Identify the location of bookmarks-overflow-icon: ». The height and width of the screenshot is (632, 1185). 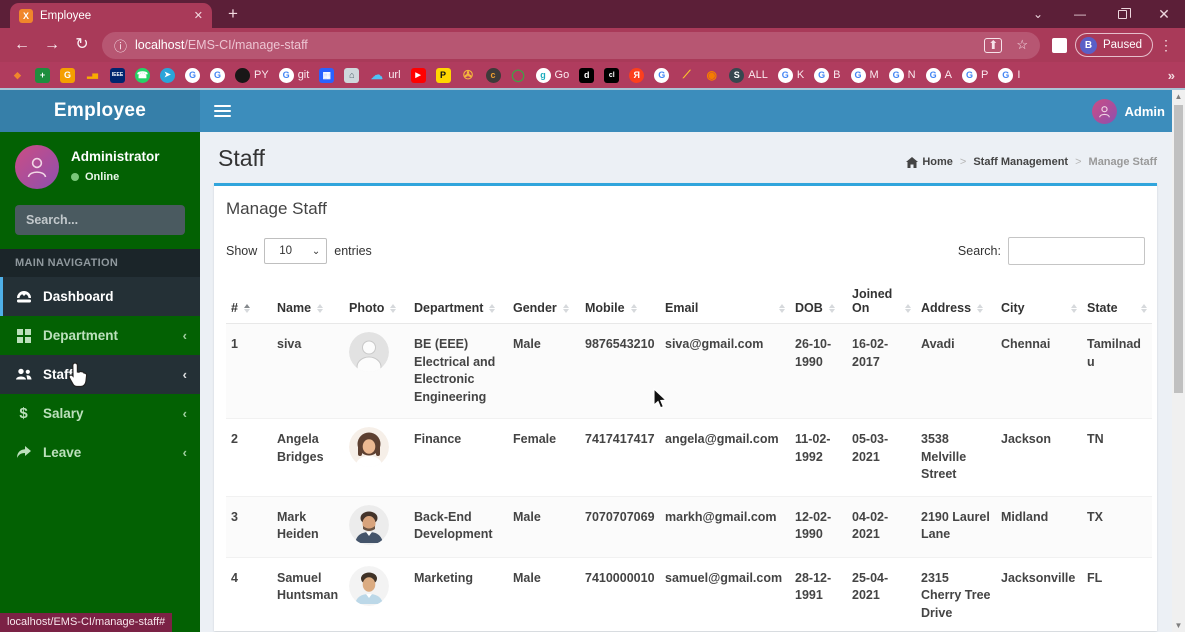
(1171, 75).